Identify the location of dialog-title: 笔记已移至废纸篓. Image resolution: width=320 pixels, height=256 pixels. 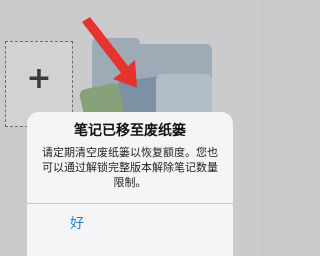
(130, 131).